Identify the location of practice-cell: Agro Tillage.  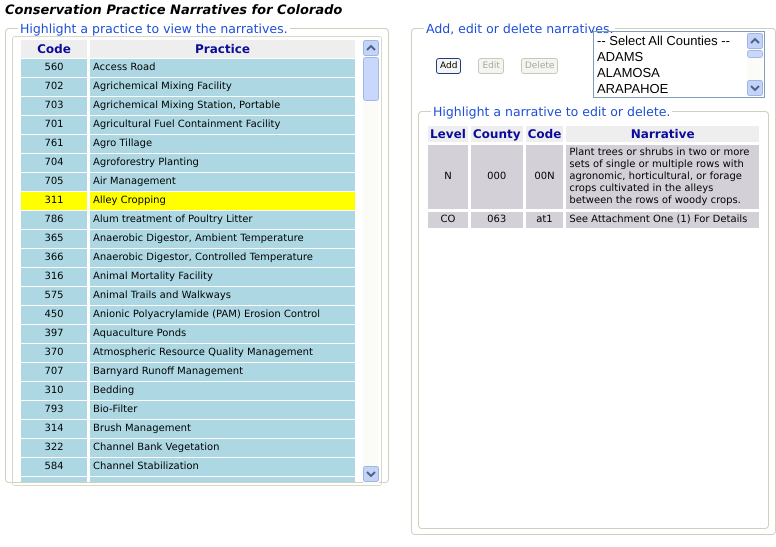
(222, 144).